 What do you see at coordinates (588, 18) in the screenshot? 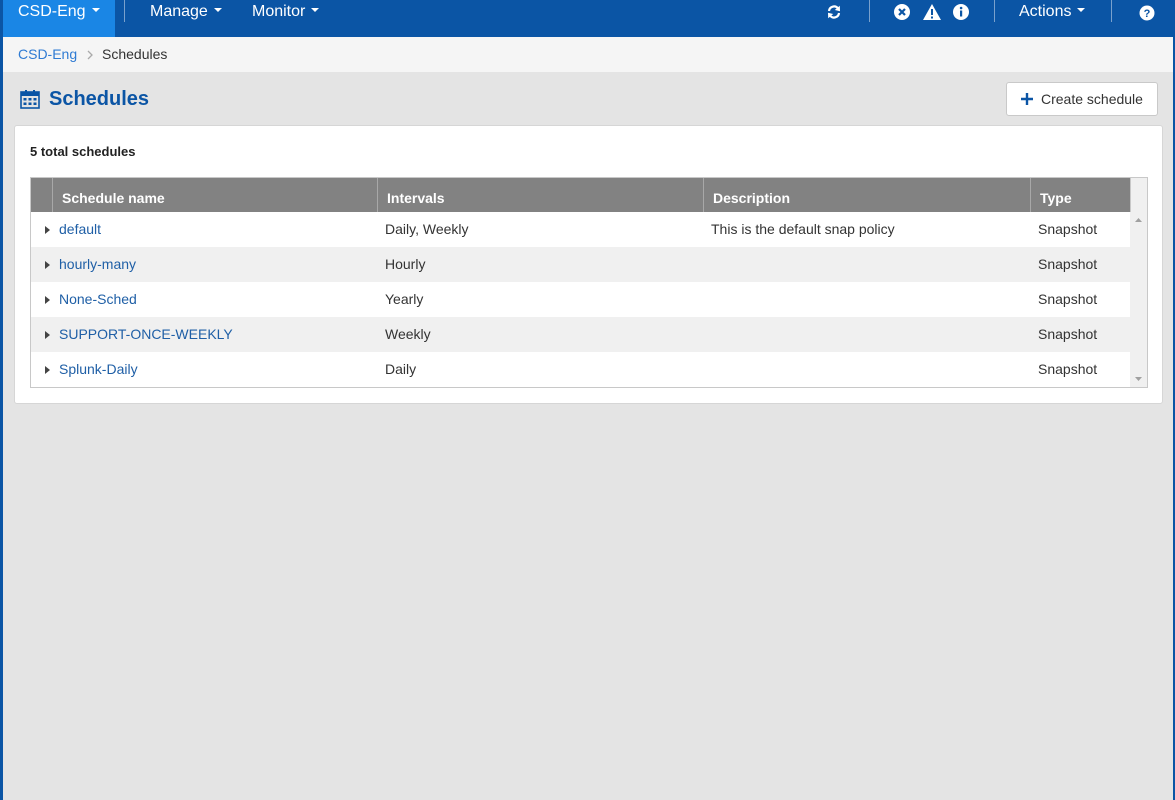
I see `top-navbar: CSD-Eng Manage Monitor Actions ?` at bounding box center [588, 18].